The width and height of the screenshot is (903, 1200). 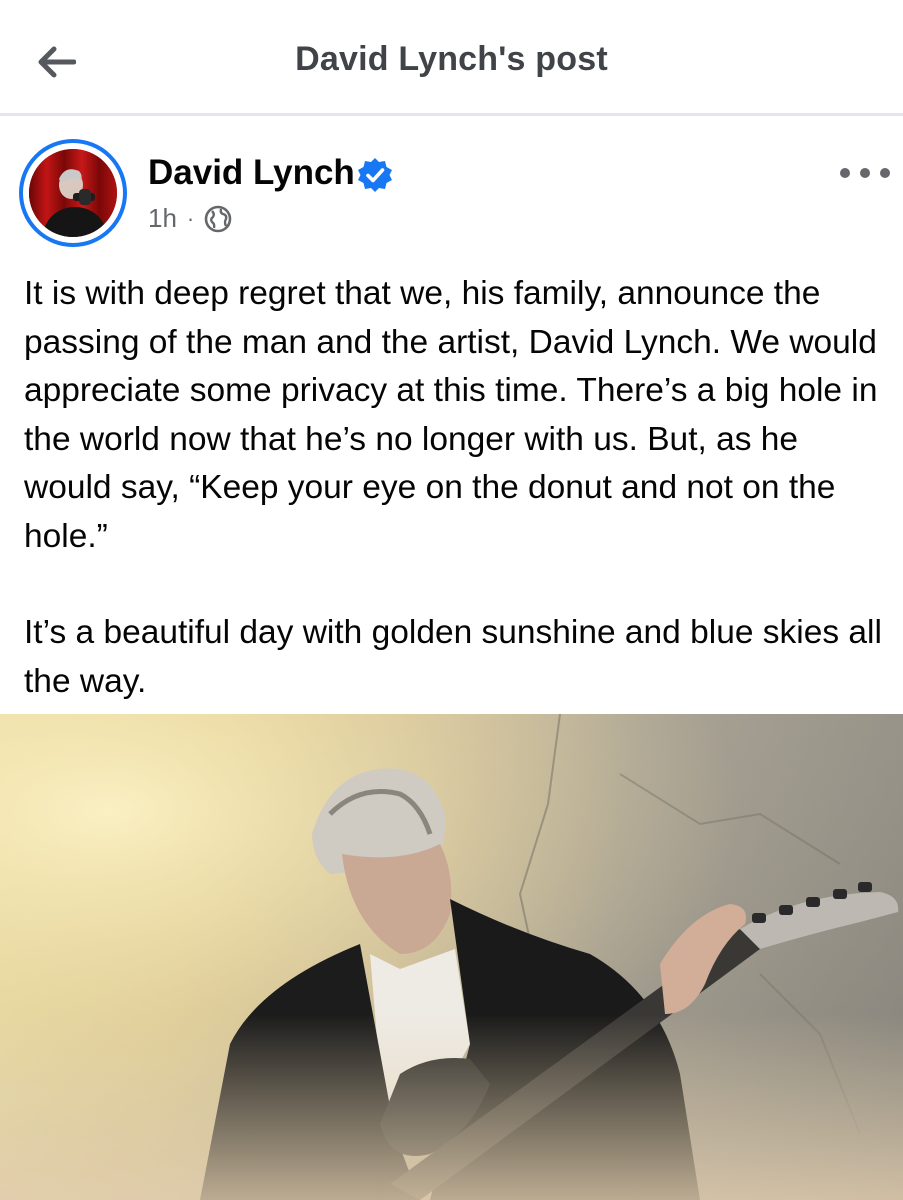 I want to click on more-options-button, so click(x=865, y=173).